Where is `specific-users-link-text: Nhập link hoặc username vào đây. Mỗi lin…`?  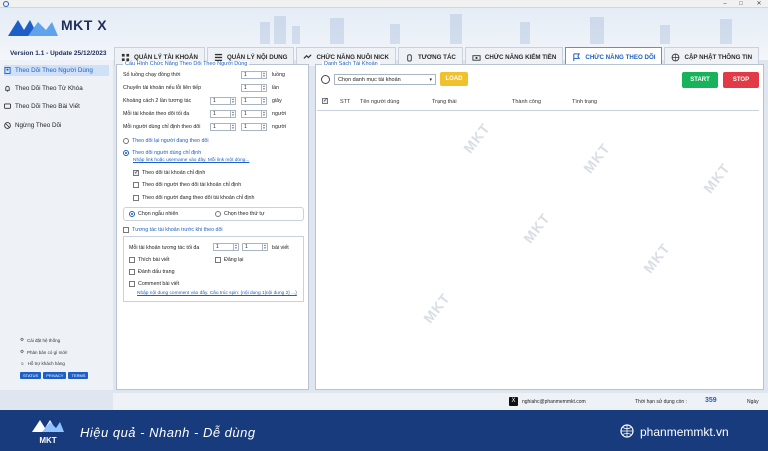 specific-users-link-text: Nhập link hoặc username vào đây. Mỗi lin… is located at coordinates (191, 160).